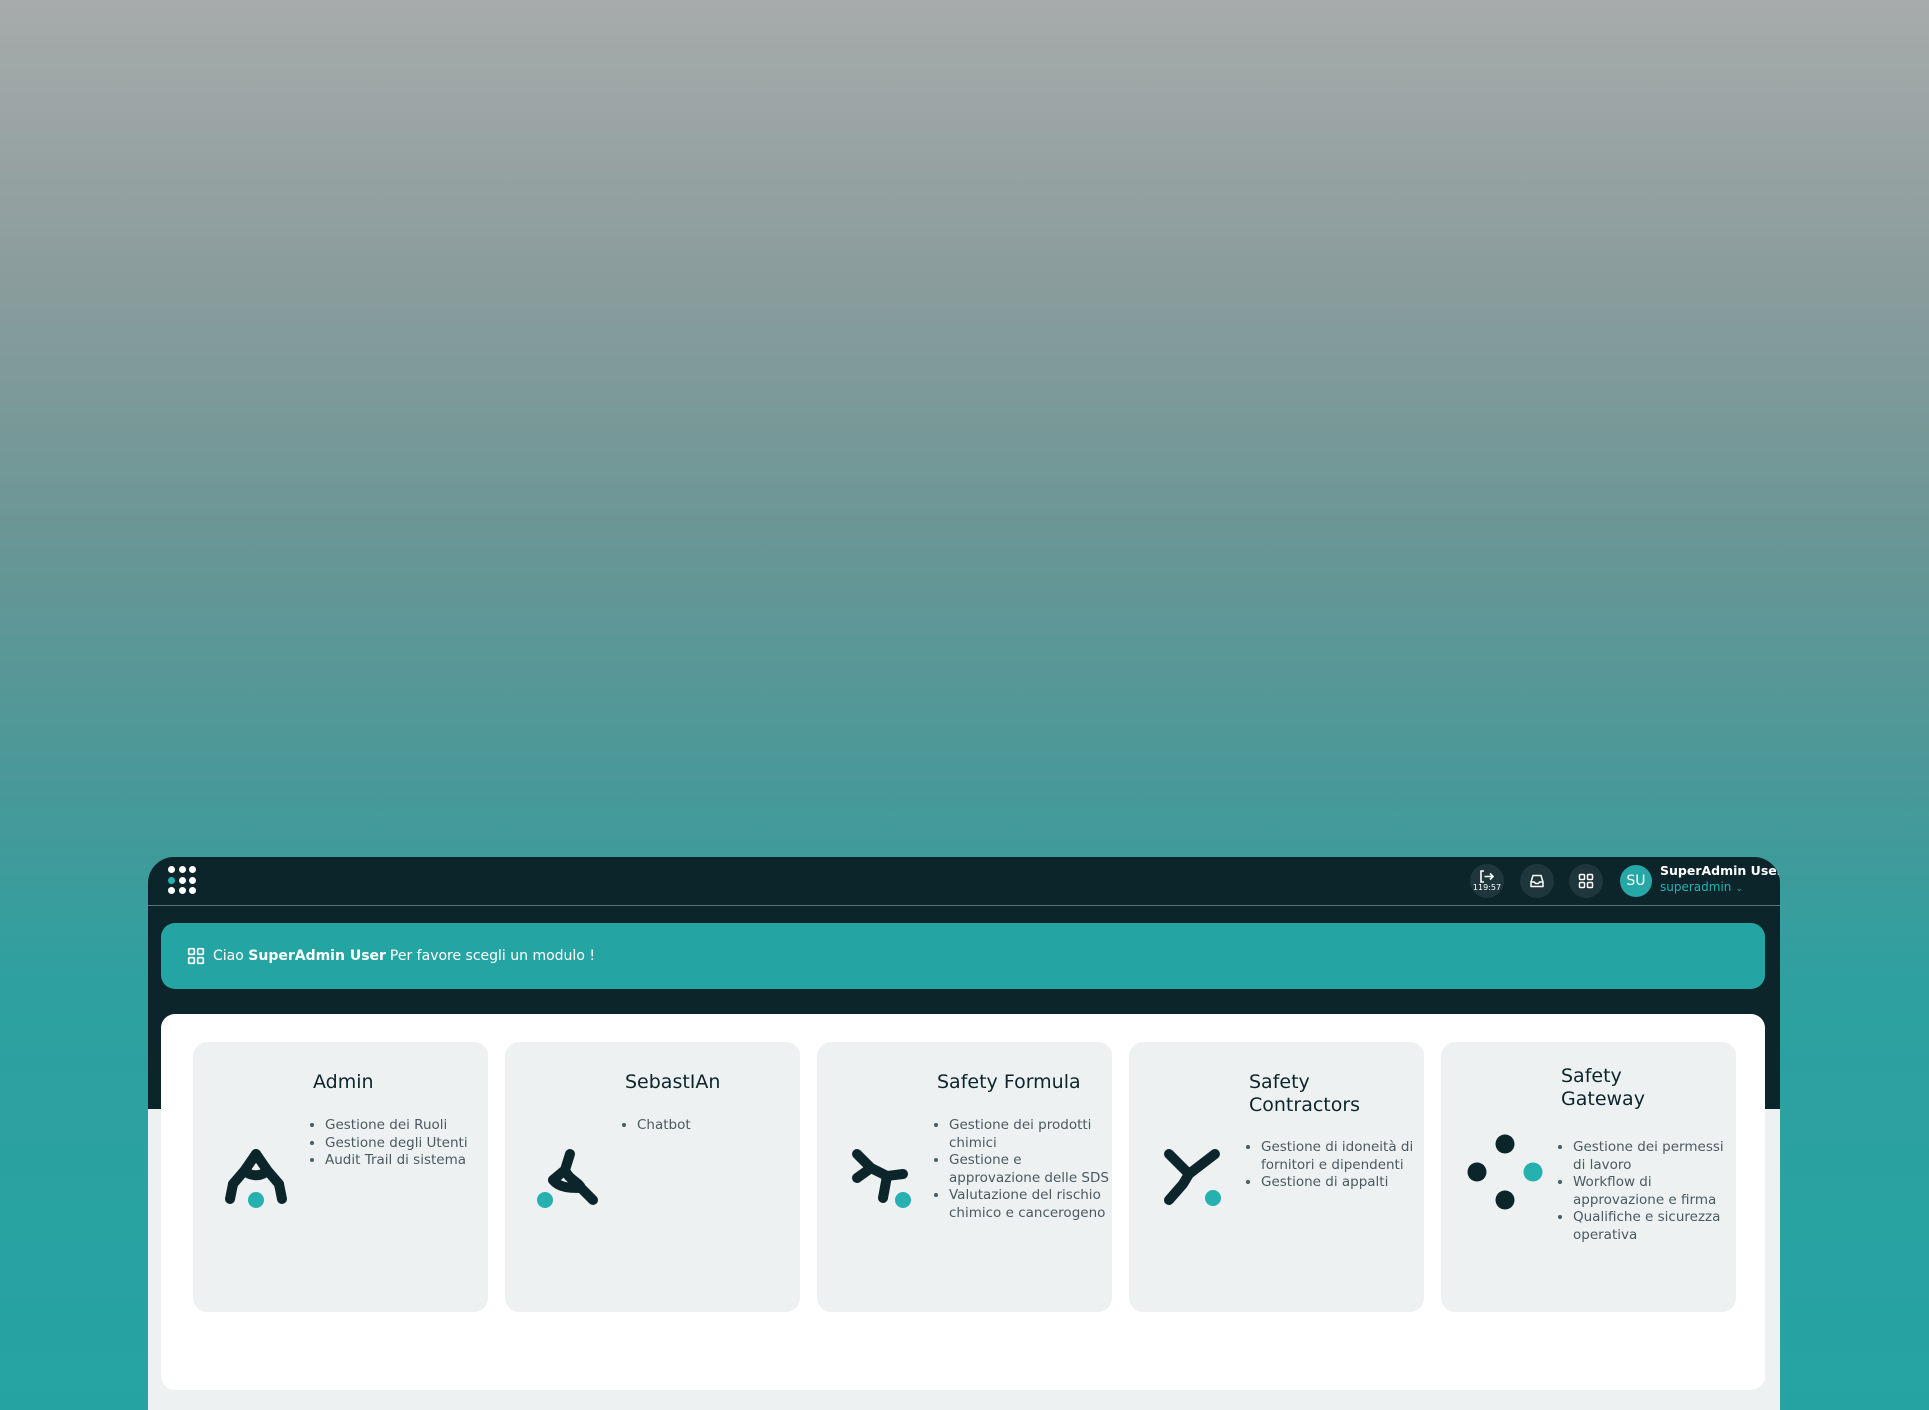 This screenshot has height=1410, width=1929. I want to click on chevron-down-icon: ⌄, so click(1739, 889).